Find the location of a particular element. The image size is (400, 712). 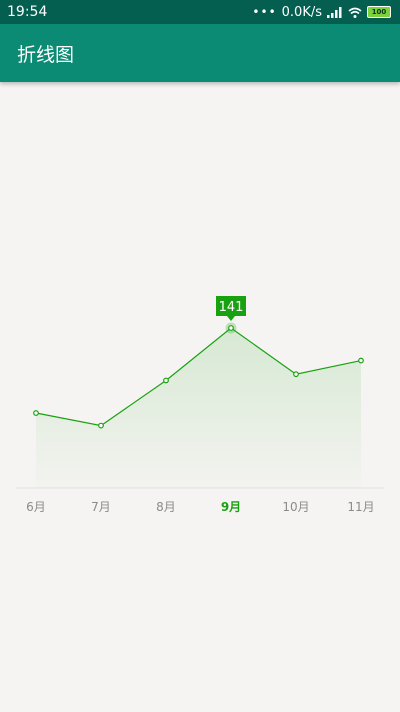

x-tick-label: 6月 is located at coordinates (36, 507).